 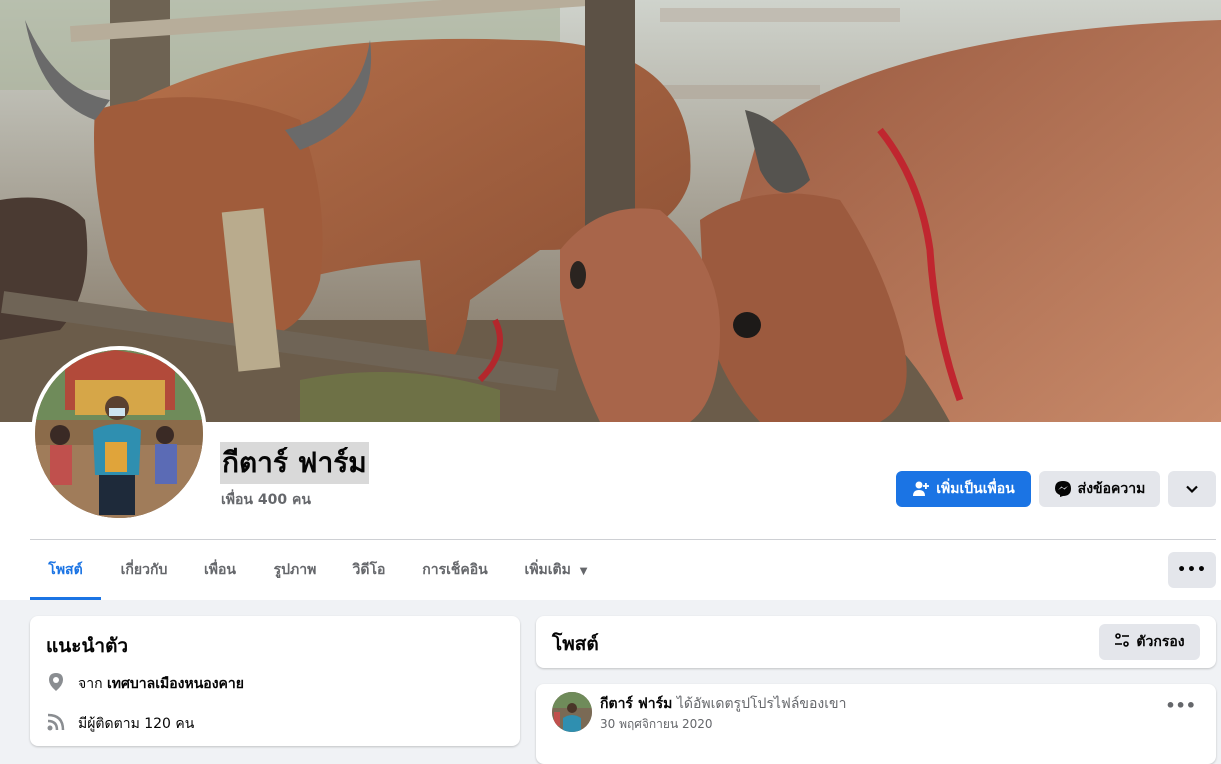 I want to click on tab-about-label: เกี่ยวกับ, so click(x=144, y=570).